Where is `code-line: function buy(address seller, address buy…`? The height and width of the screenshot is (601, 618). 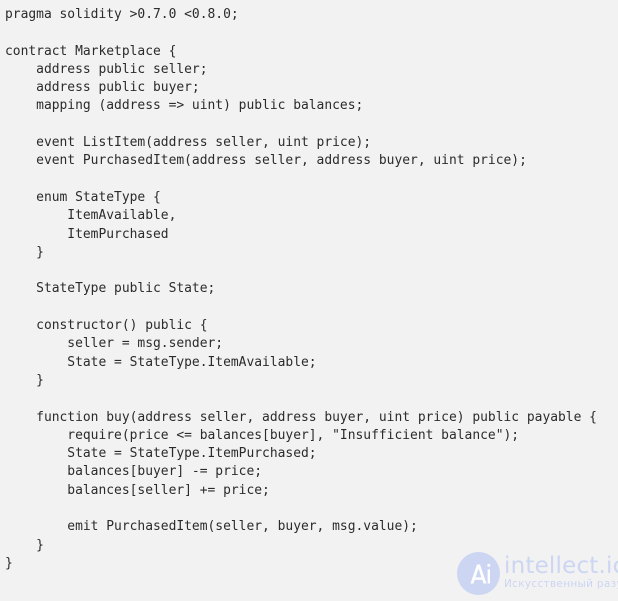 code-line: function buy(address seller, address buy… is located at coordinates (301, 417).